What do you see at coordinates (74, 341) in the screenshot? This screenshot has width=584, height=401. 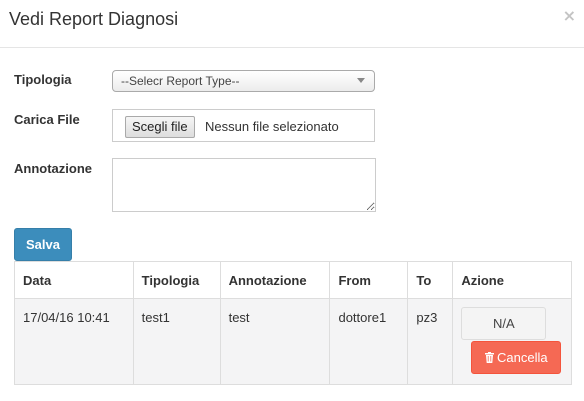 I see `cell-data: 17/04/16 10:41` at bounding box center [74, 341].